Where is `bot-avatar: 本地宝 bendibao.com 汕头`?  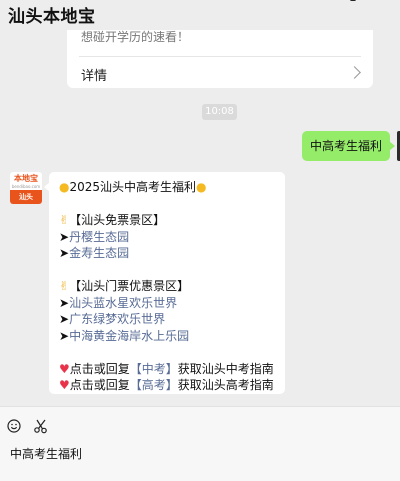 bot-avatar: 本地宝 bendibao.com 汕头 is located at coordinates (26, 188).